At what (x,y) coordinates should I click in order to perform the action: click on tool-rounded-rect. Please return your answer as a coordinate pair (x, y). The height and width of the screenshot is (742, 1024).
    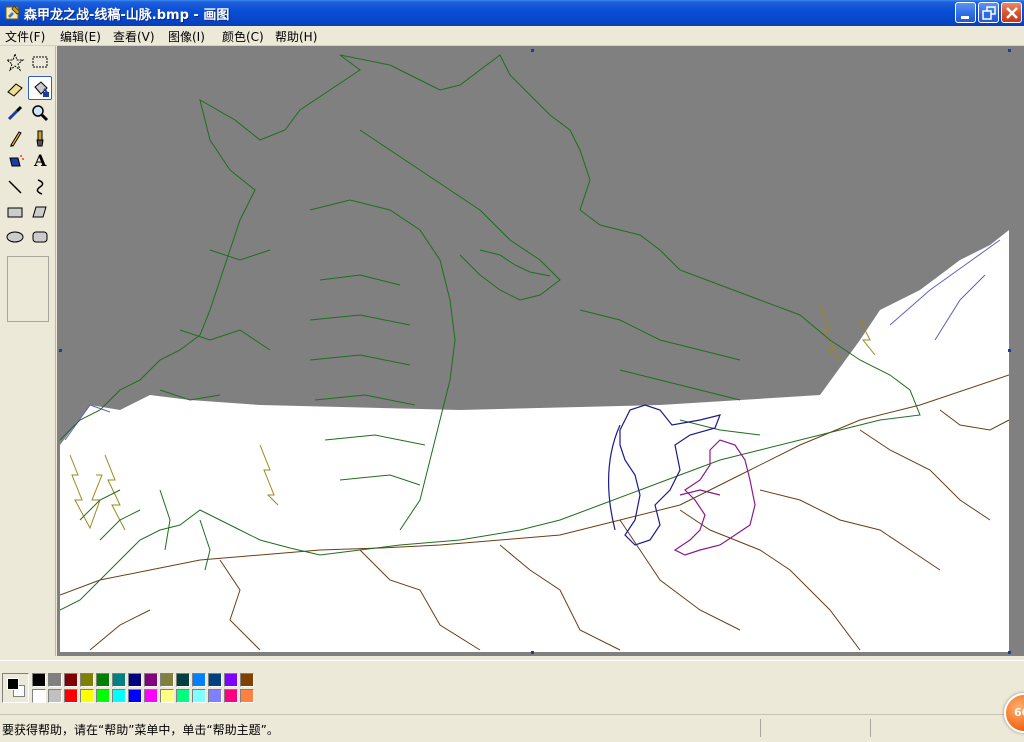
    Looking at the image, I should click on (40, 237).